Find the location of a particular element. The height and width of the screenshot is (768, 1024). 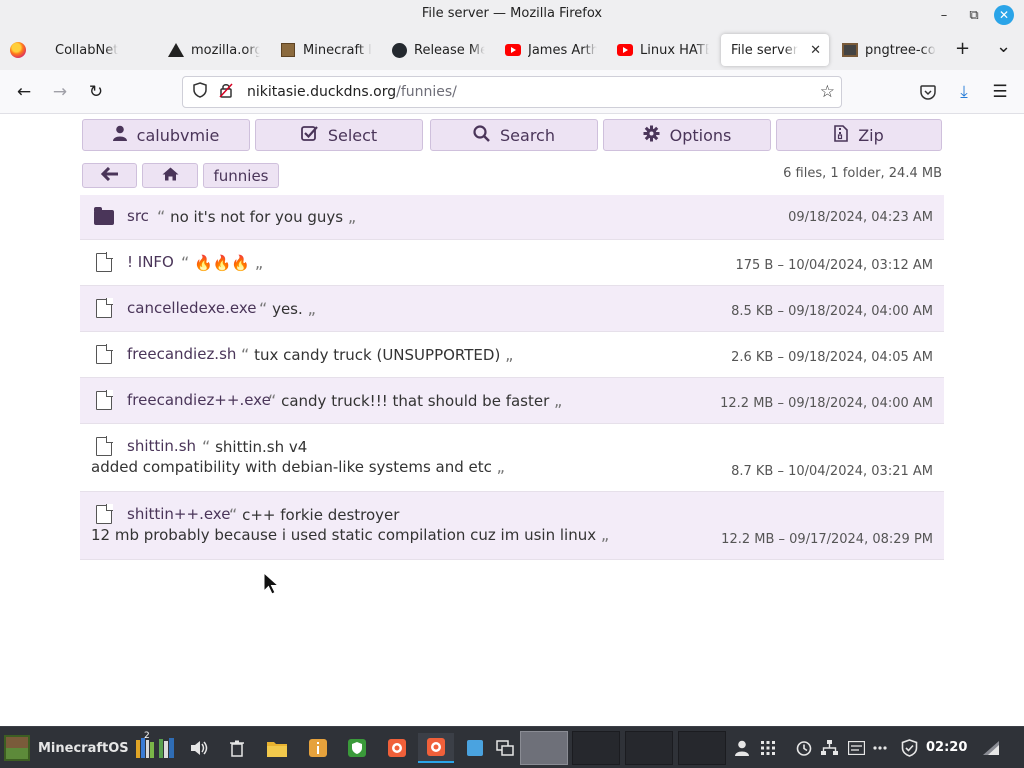

security-status-icon is located at coordinates (909, 748).